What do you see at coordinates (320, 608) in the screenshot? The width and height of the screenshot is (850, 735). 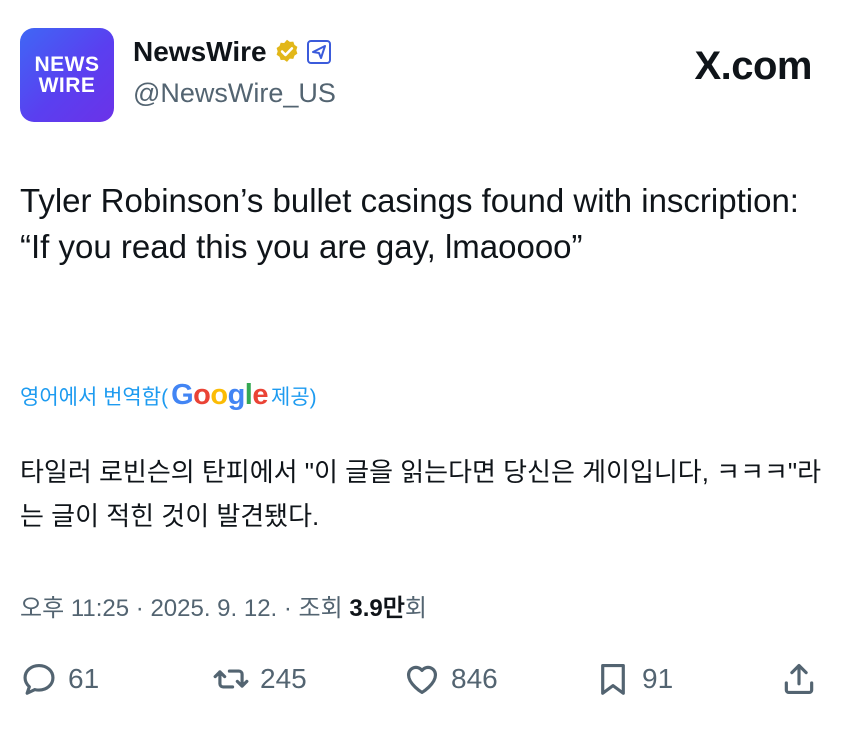 I see `views-label: 조회` at bounding box center [320, 608].